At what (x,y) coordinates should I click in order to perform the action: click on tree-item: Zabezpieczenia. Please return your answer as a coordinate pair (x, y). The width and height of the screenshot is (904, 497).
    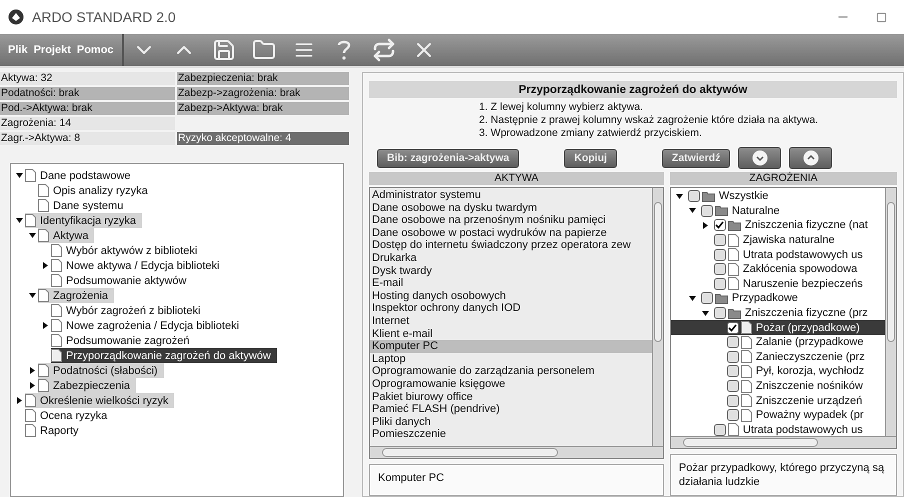
    Looking at the image, I should click on (87, 385).